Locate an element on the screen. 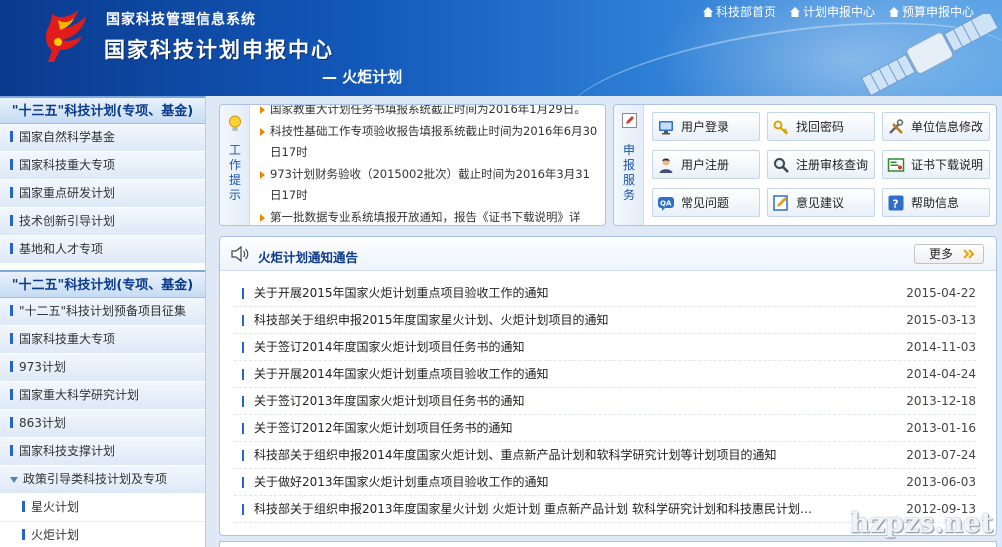  sidebar-group-12th: "十二五"科技计划(专项、基金) is located at coordinates (102, 284).